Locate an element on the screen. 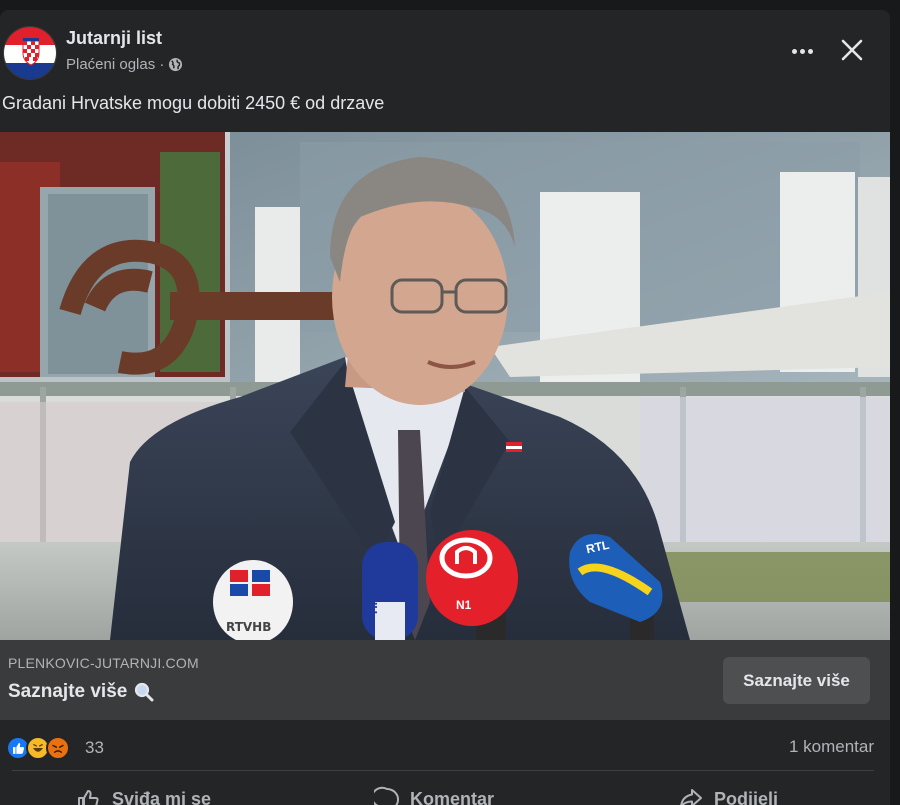 Image resolution: width=900 pixels, height=805 pixels. more-options-button is located at coordinates (802, 51).